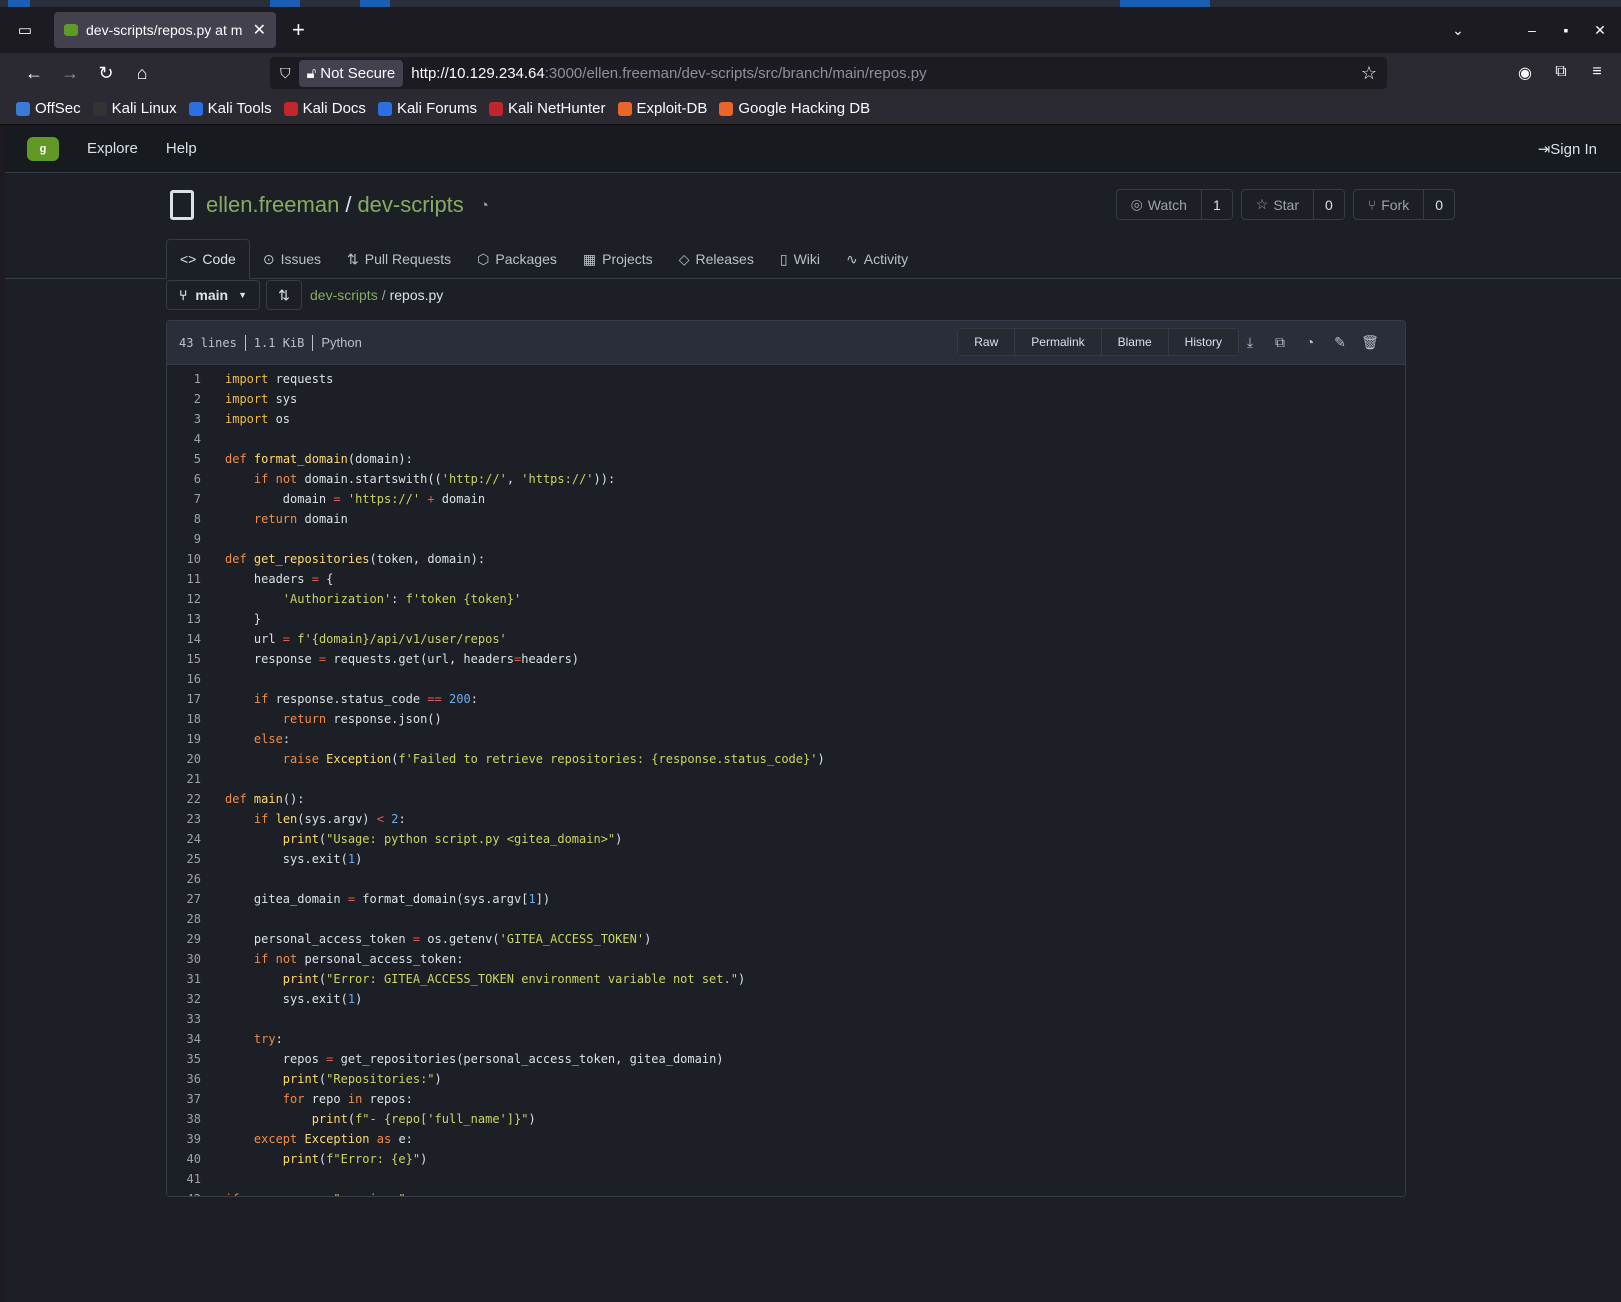  What do you see at coordinates (1566, 30) in the screenshot?
I see `maximize-icon: ▪` at bounding box center [1566, 30].